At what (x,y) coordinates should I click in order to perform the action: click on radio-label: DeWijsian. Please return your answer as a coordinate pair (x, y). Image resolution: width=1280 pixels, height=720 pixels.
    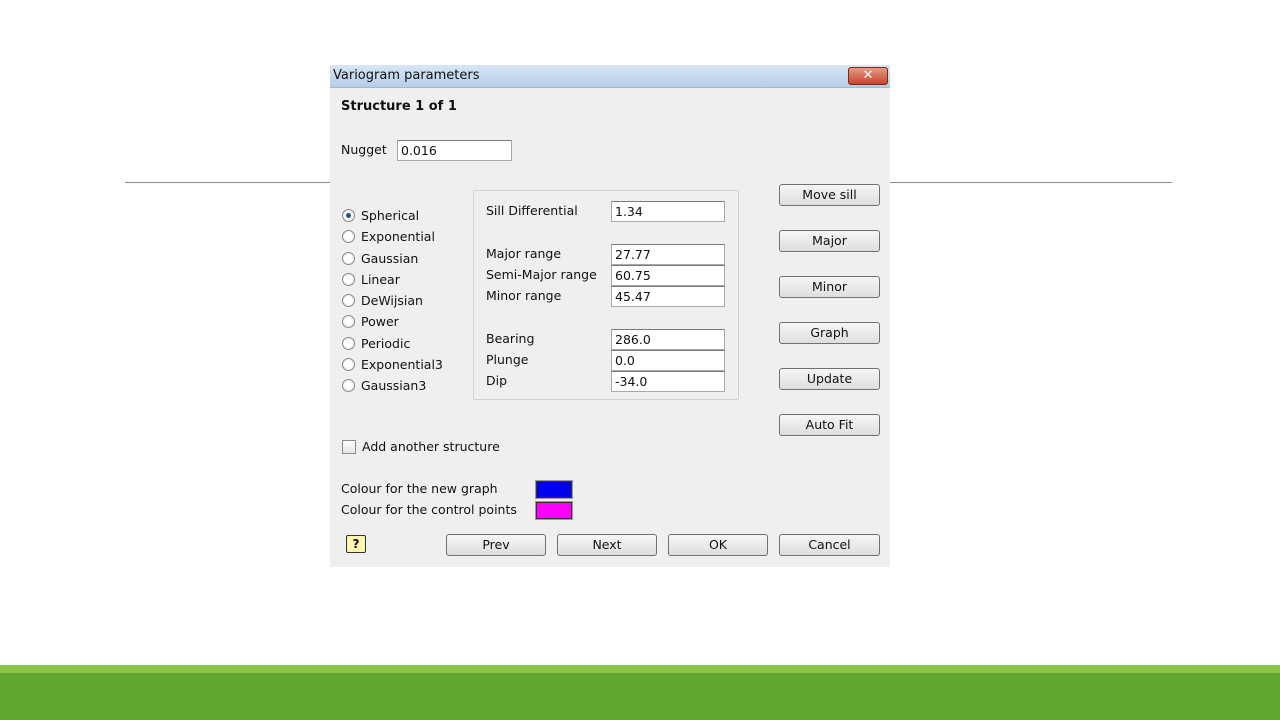
    Looking at the image, I should click on (392, 300).